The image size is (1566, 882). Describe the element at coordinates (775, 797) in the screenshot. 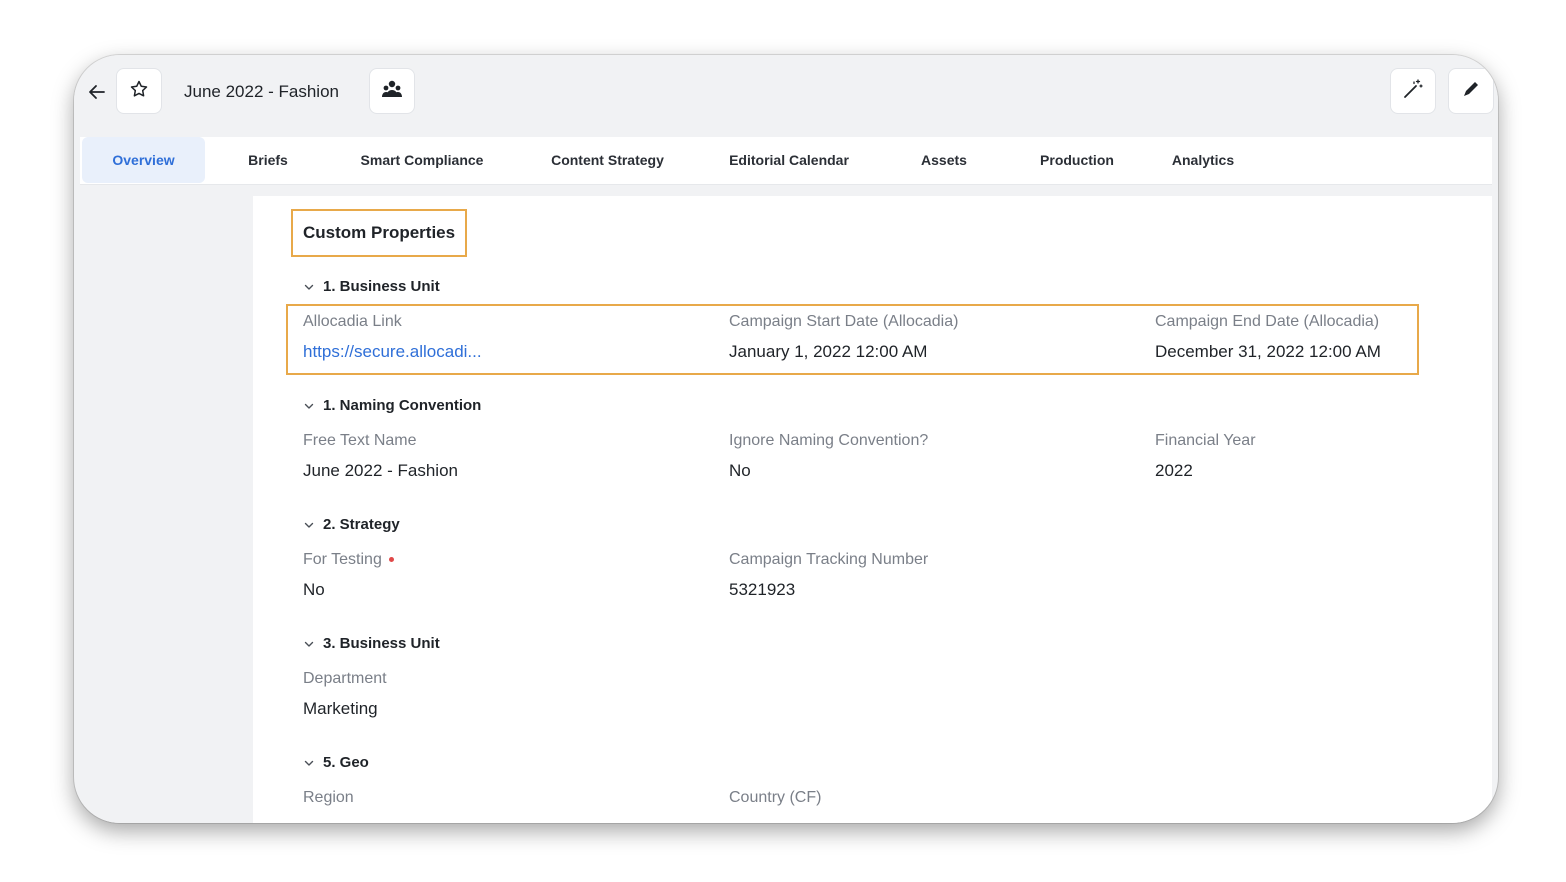

I see `field-label: Country (CF)` at that location.